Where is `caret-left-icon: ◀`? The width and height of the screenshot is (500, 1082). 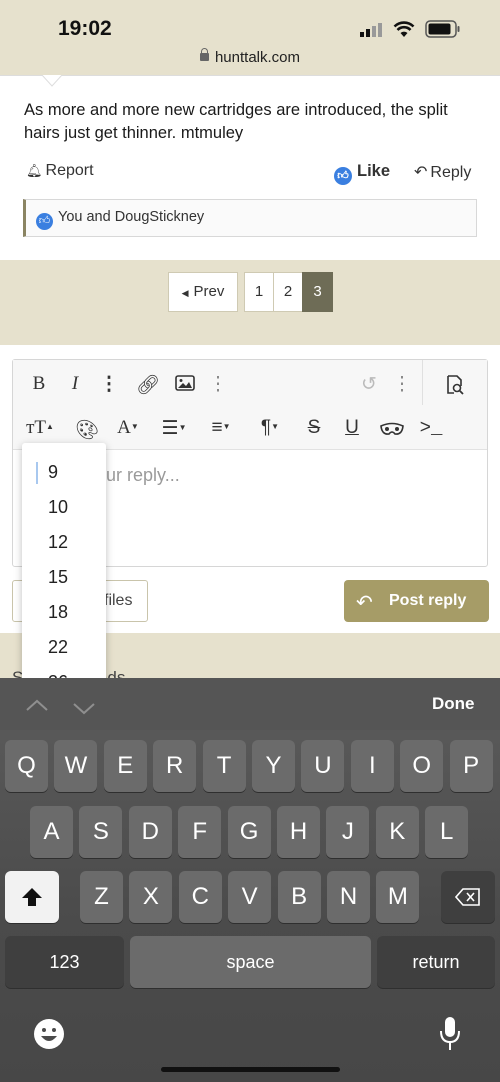 caret-left-icon: ◀ is located at coordinates (185, 293).